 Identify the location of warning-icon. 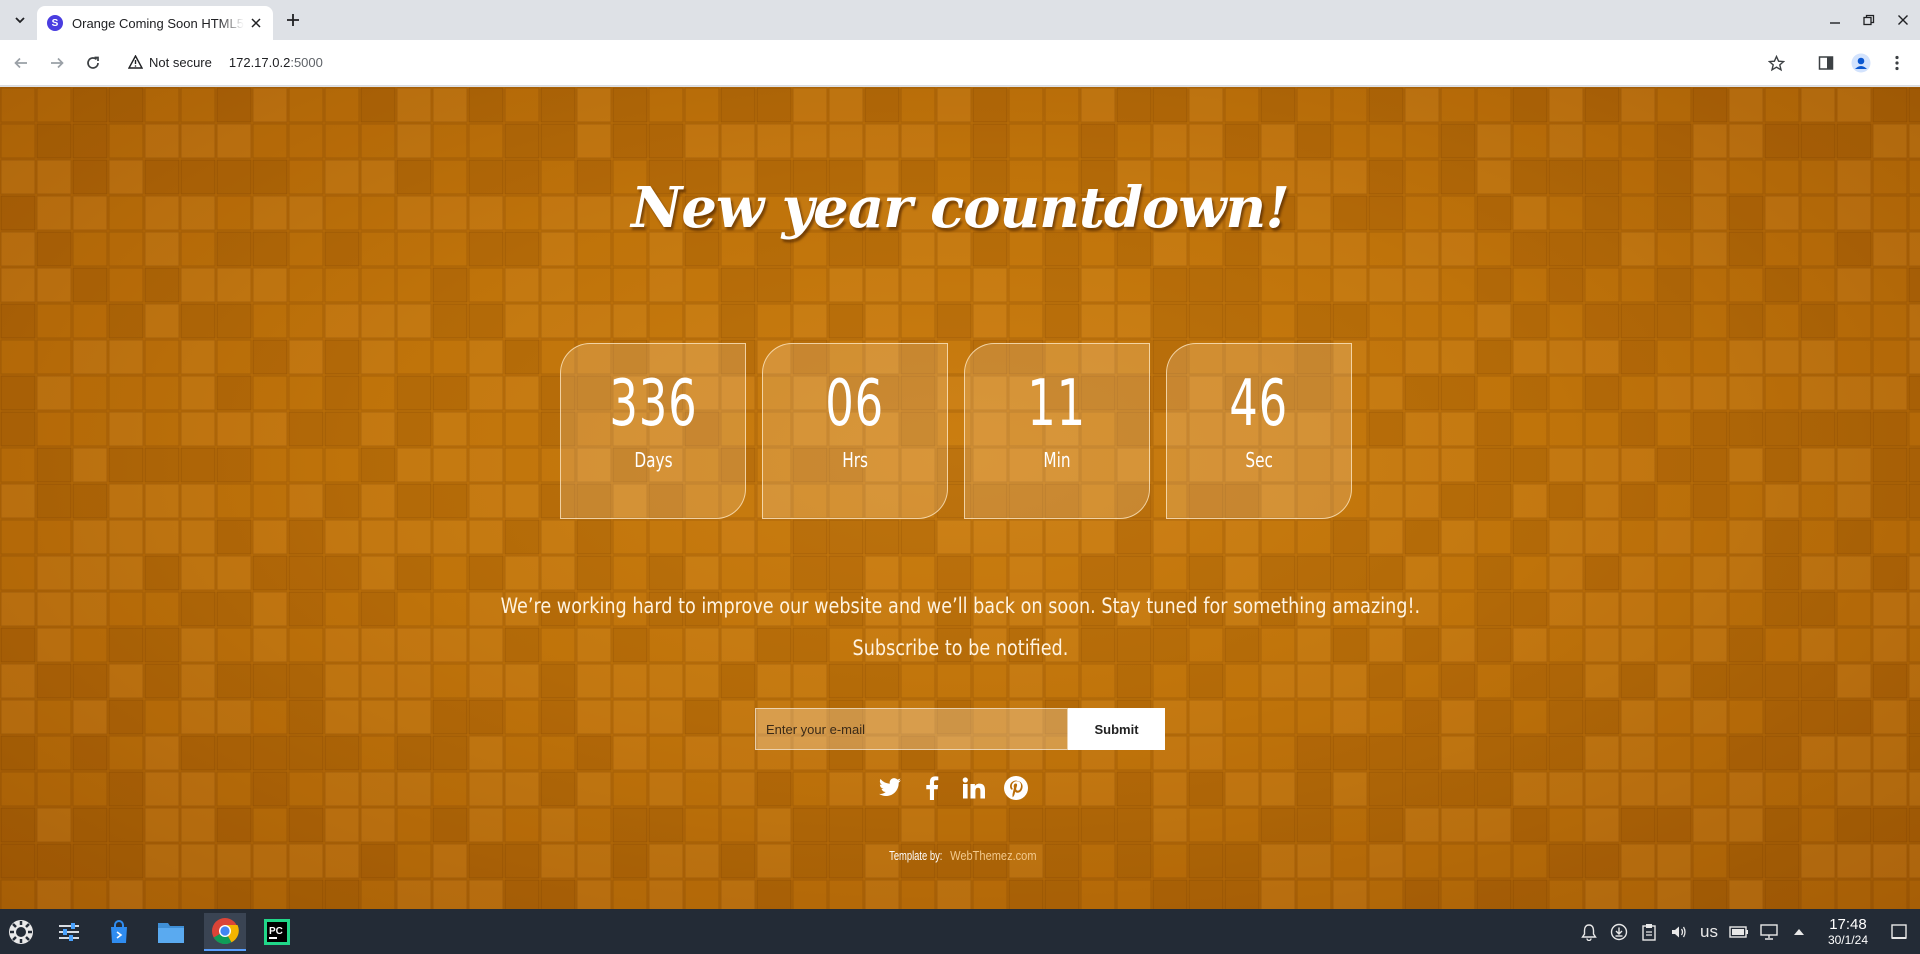
(135, 62).